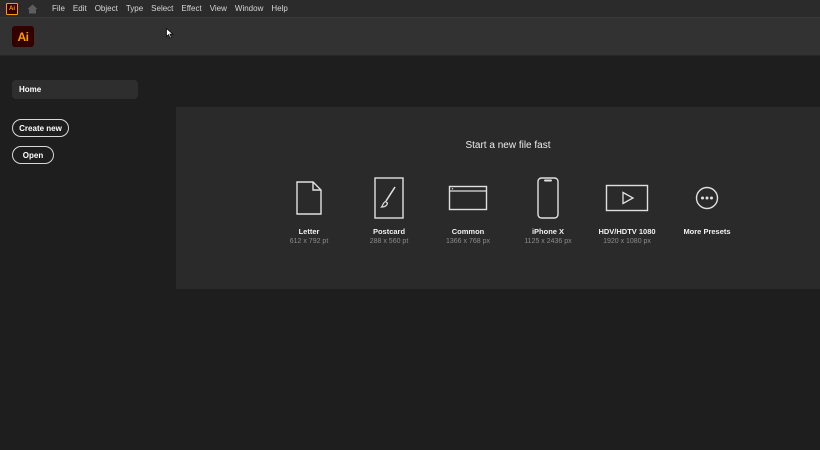 This screenshot has height=450, width=820. I want to click on preset-iphone-x: iPhone X 1125 x 2436 px, so click(548, 210).